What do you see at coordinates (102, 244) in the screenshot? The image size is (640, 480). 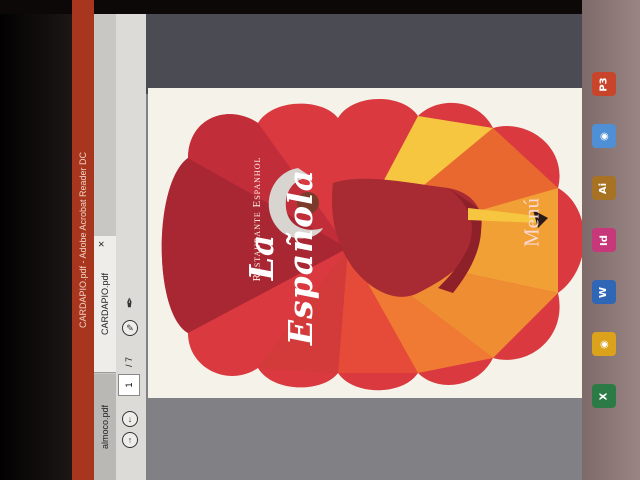 I see `close-tab-icon: ×` at bounding box center [102, 244].